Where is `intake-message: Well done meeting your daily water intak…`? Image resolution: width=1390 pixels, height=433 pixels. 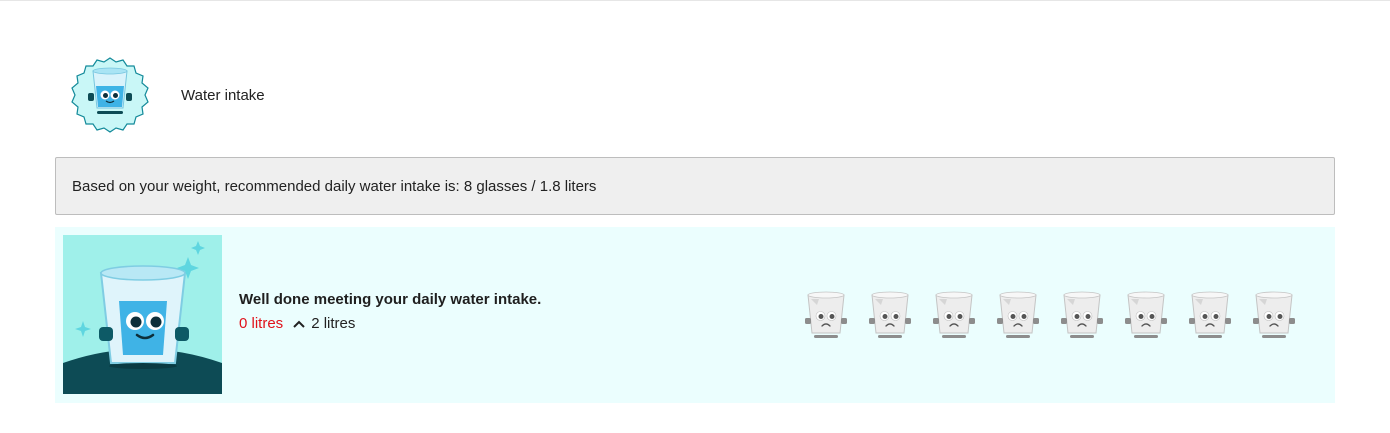 intake-message: Well done meeting your daily water intak… is located at coordinates (390, 311).